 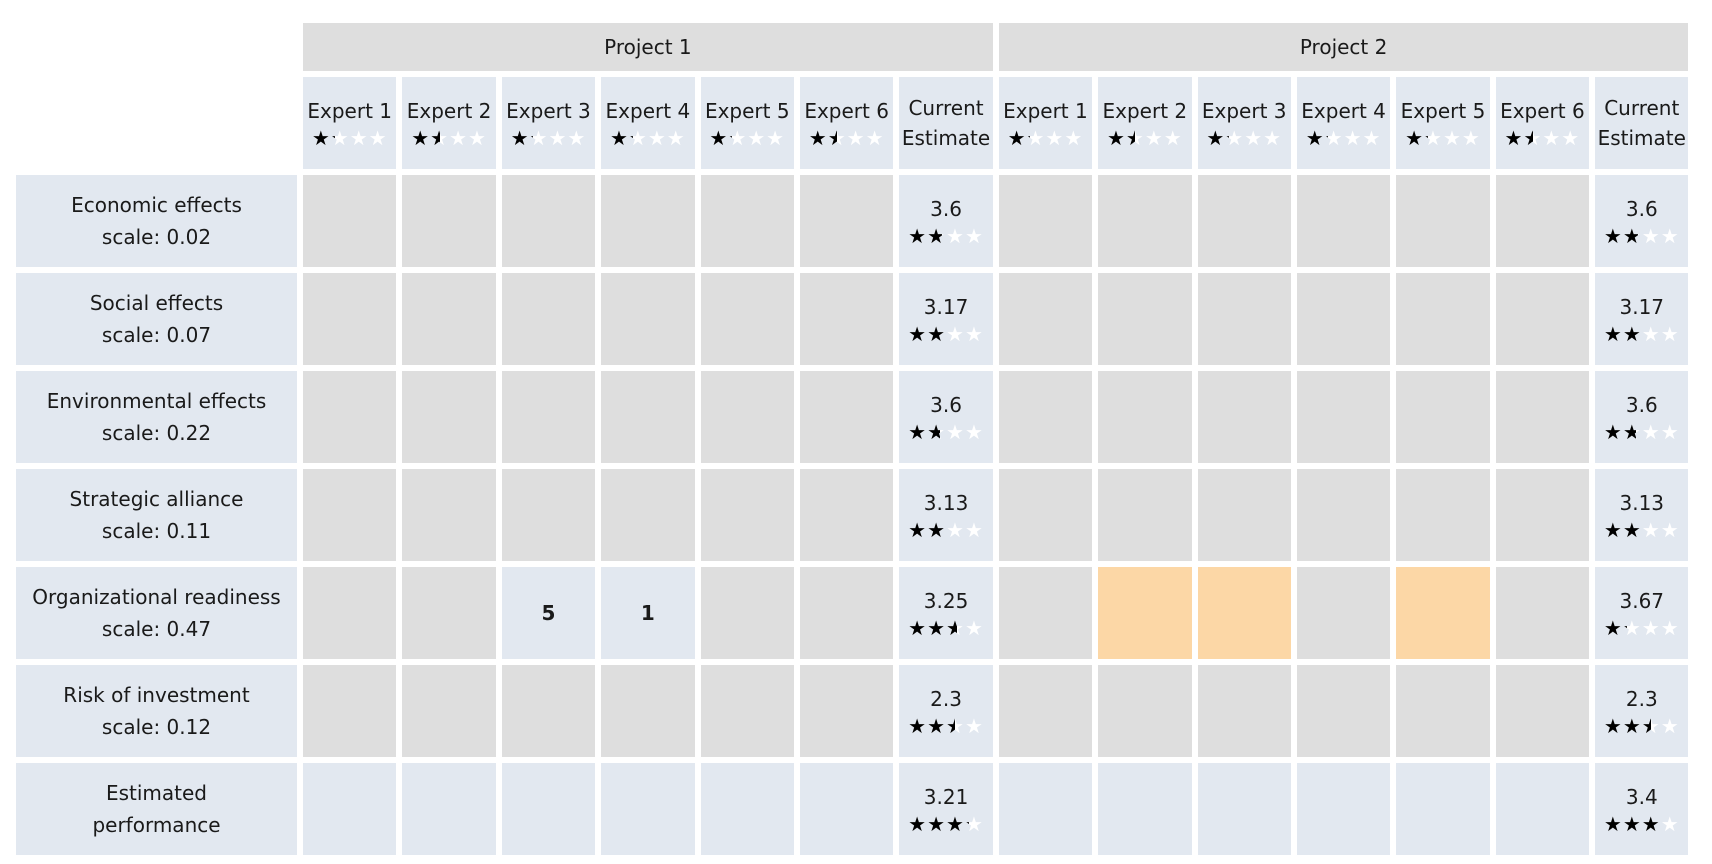 What do you see at coordinates (648, 613) in the screenshot?
I see `score-cell: 1` at bounding box center [648, 613].